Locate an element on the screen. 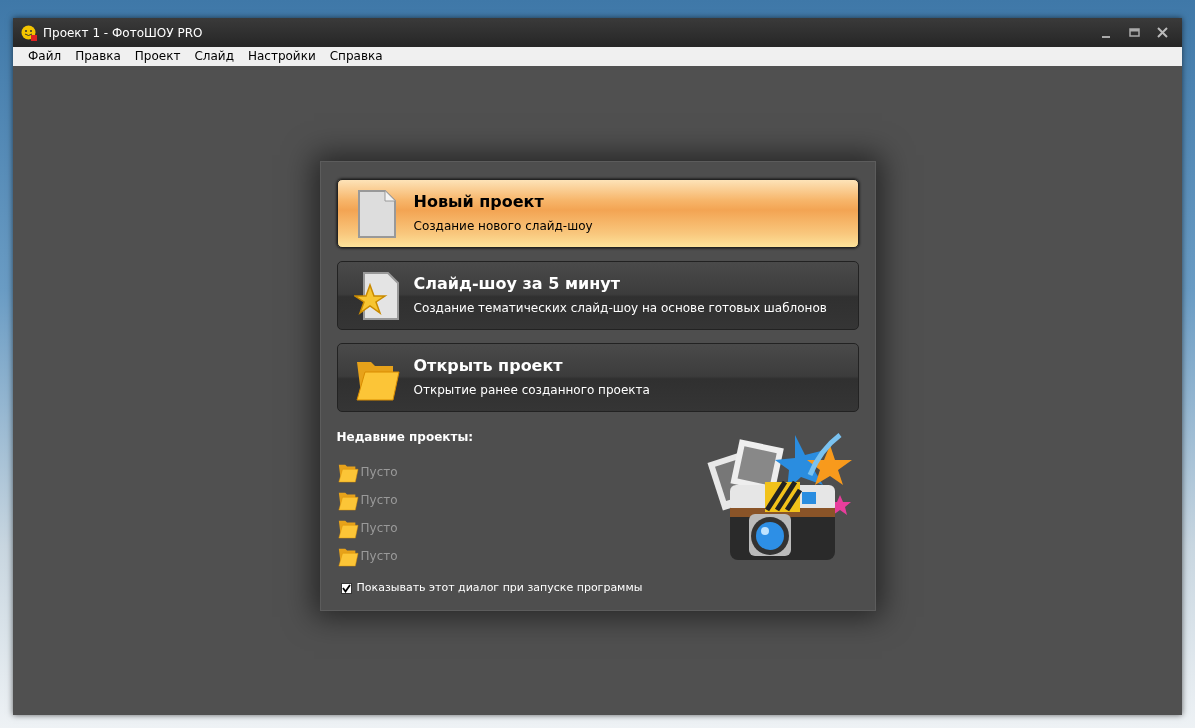 This screenshot has height=728, width=1195. menu-item: Проект is located at coordinates (157, 56).